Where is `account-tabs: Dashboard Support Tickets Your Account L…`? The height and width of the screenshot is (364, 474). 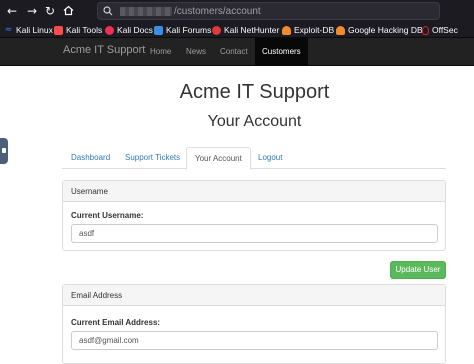 account-tabs: Dashboard Support Tickets Your Account L… is located at coordinates (254, 158).